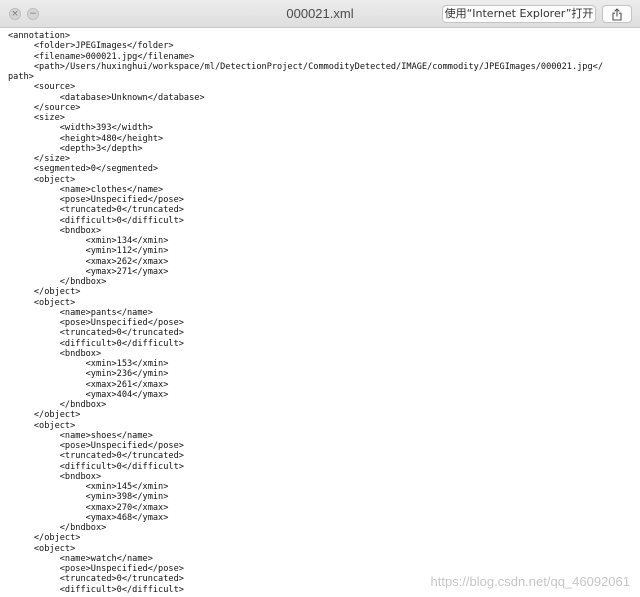  What do you see at coordinates (519, 14) in the screenshot?
I see `open-with-ie-button: 使用“Internet Explorer”打开` at bounding box center [519, 14].